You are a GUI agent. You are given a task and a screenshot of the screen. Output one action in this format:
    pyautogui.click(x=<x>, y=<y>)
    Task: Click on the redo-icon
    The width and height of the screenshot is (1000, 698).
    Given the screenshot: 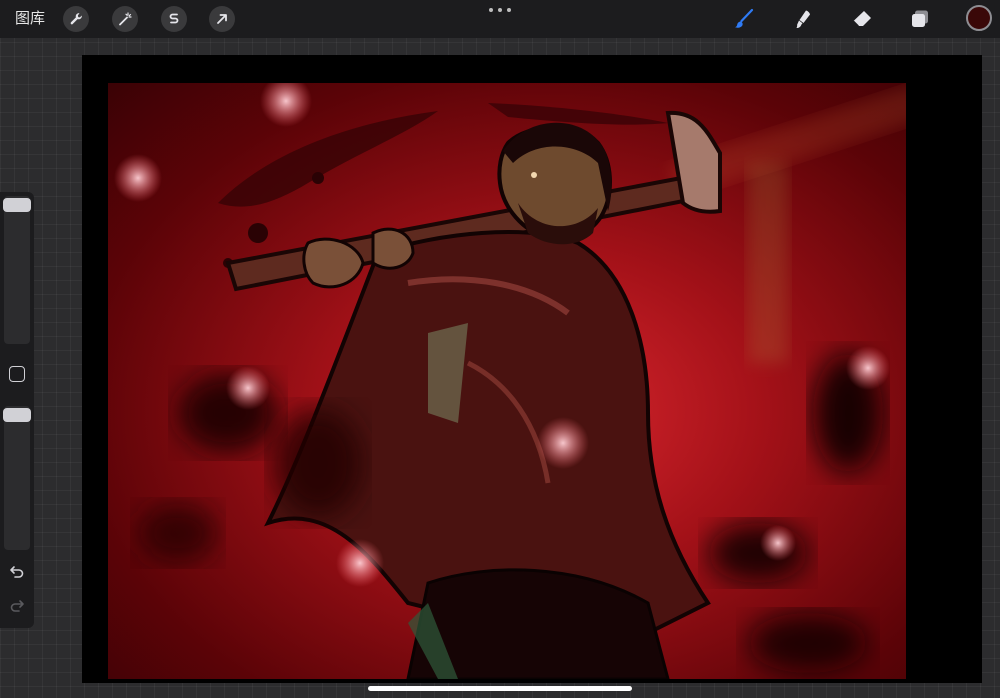 What is the action you would take?
    pyautogui.click(x=17, y=606)
    